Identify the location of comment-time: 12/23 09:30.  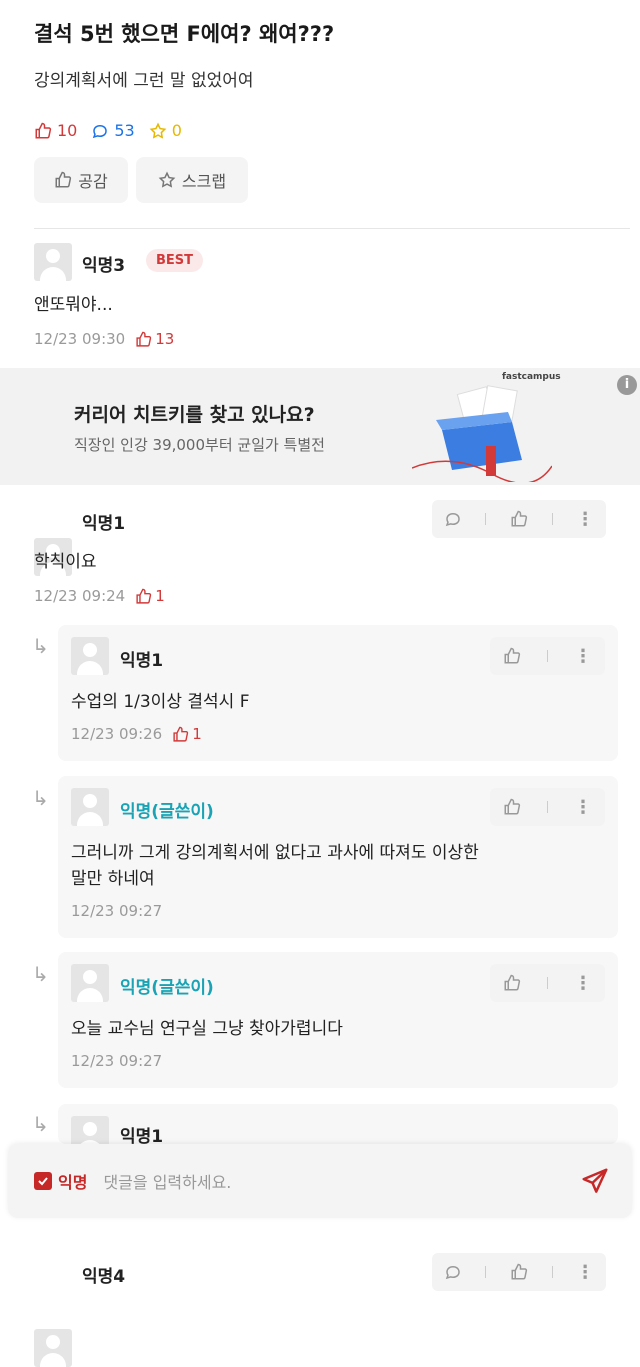
(80, 339).